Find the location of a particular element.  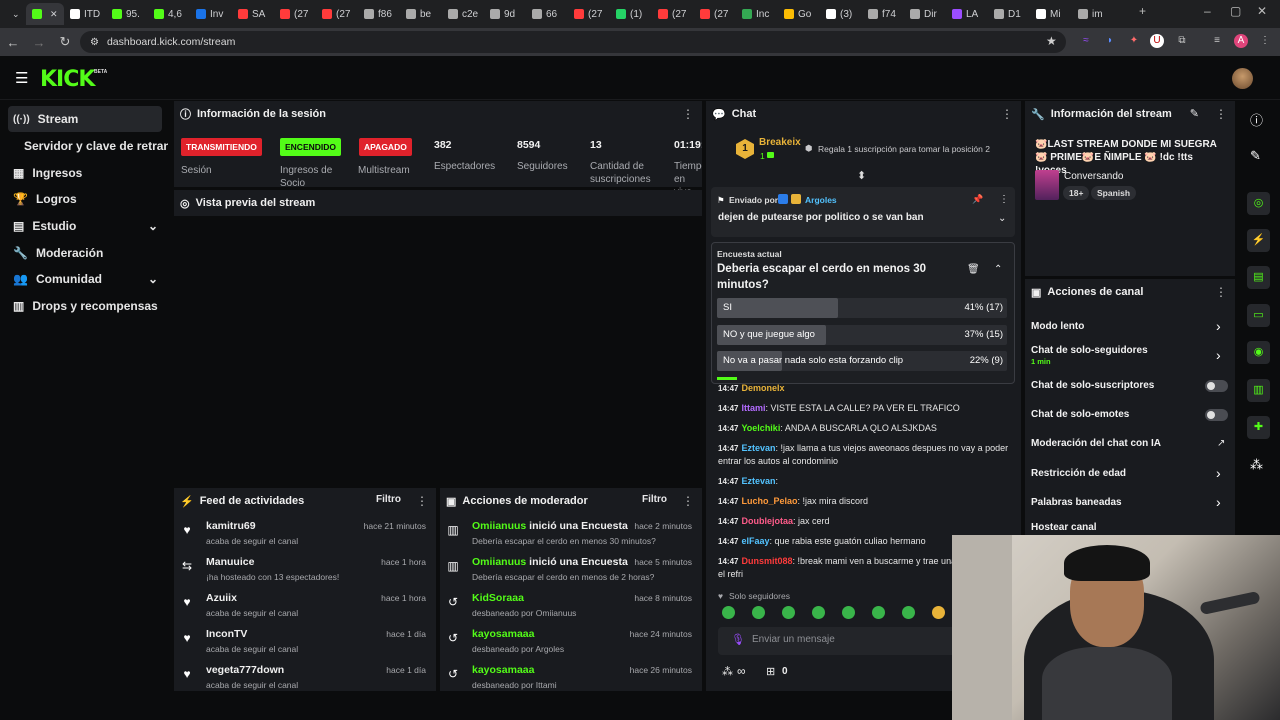

reload-icon: ↻ is located at coordinates (65, 42).